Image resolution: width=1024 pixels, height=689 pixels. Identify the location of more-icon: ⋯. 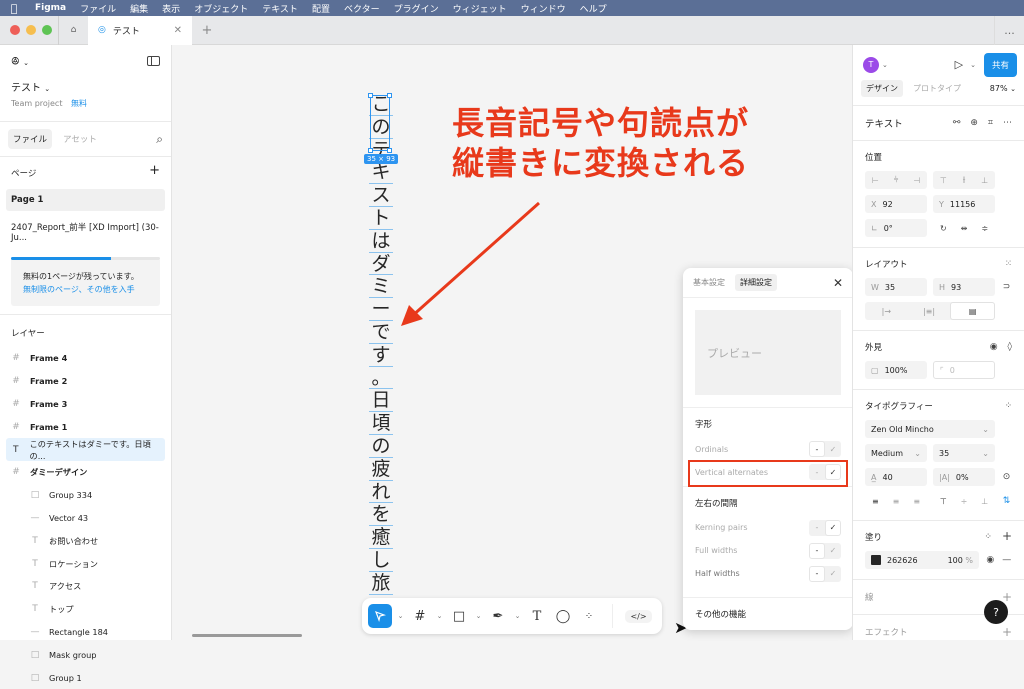
(1007, 123).